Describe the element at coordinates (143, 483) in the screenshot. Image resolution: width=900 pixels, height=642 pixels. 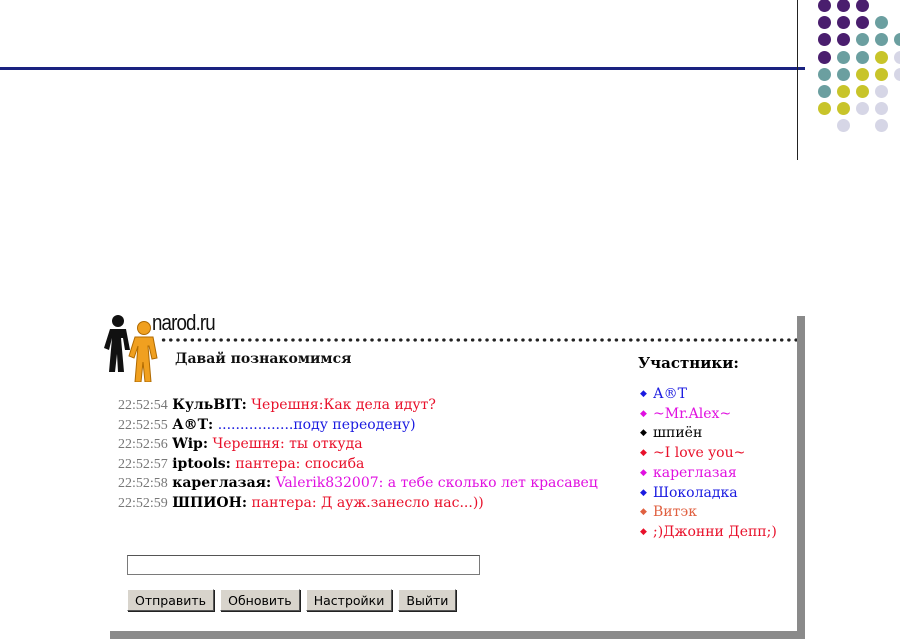
I see `message-time: 22:52:58` at that location.